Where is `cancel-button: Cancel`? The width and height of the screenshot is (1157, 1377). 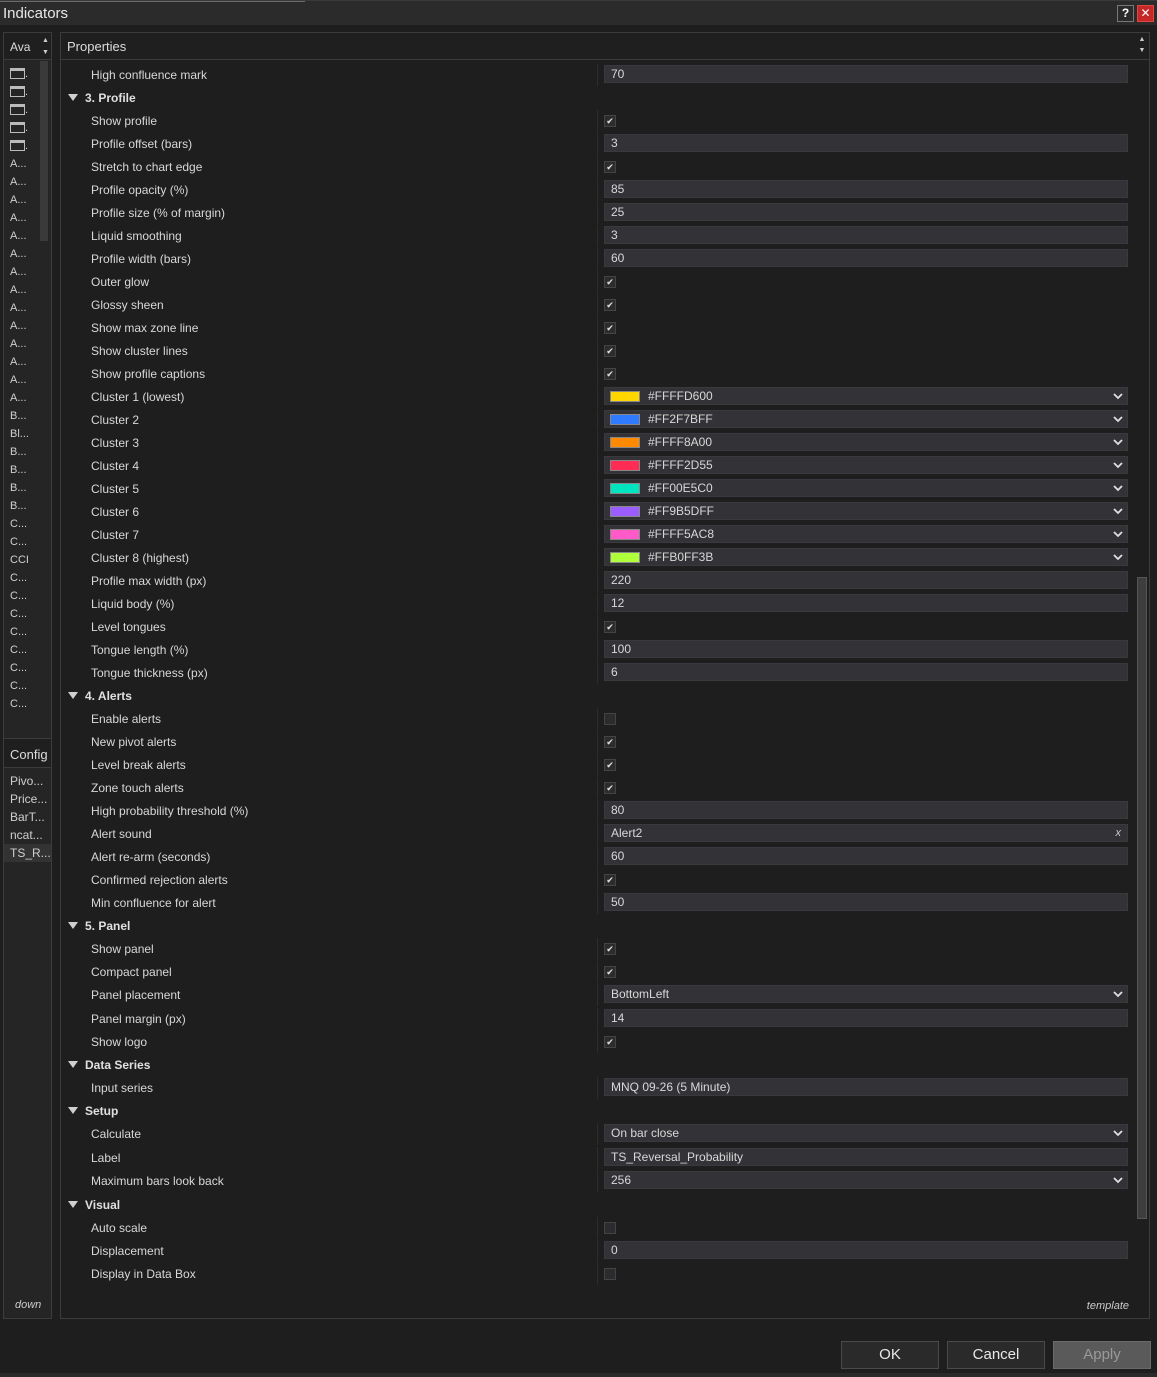
cancel-button: Cancel is located at coordinates (996, 1355).